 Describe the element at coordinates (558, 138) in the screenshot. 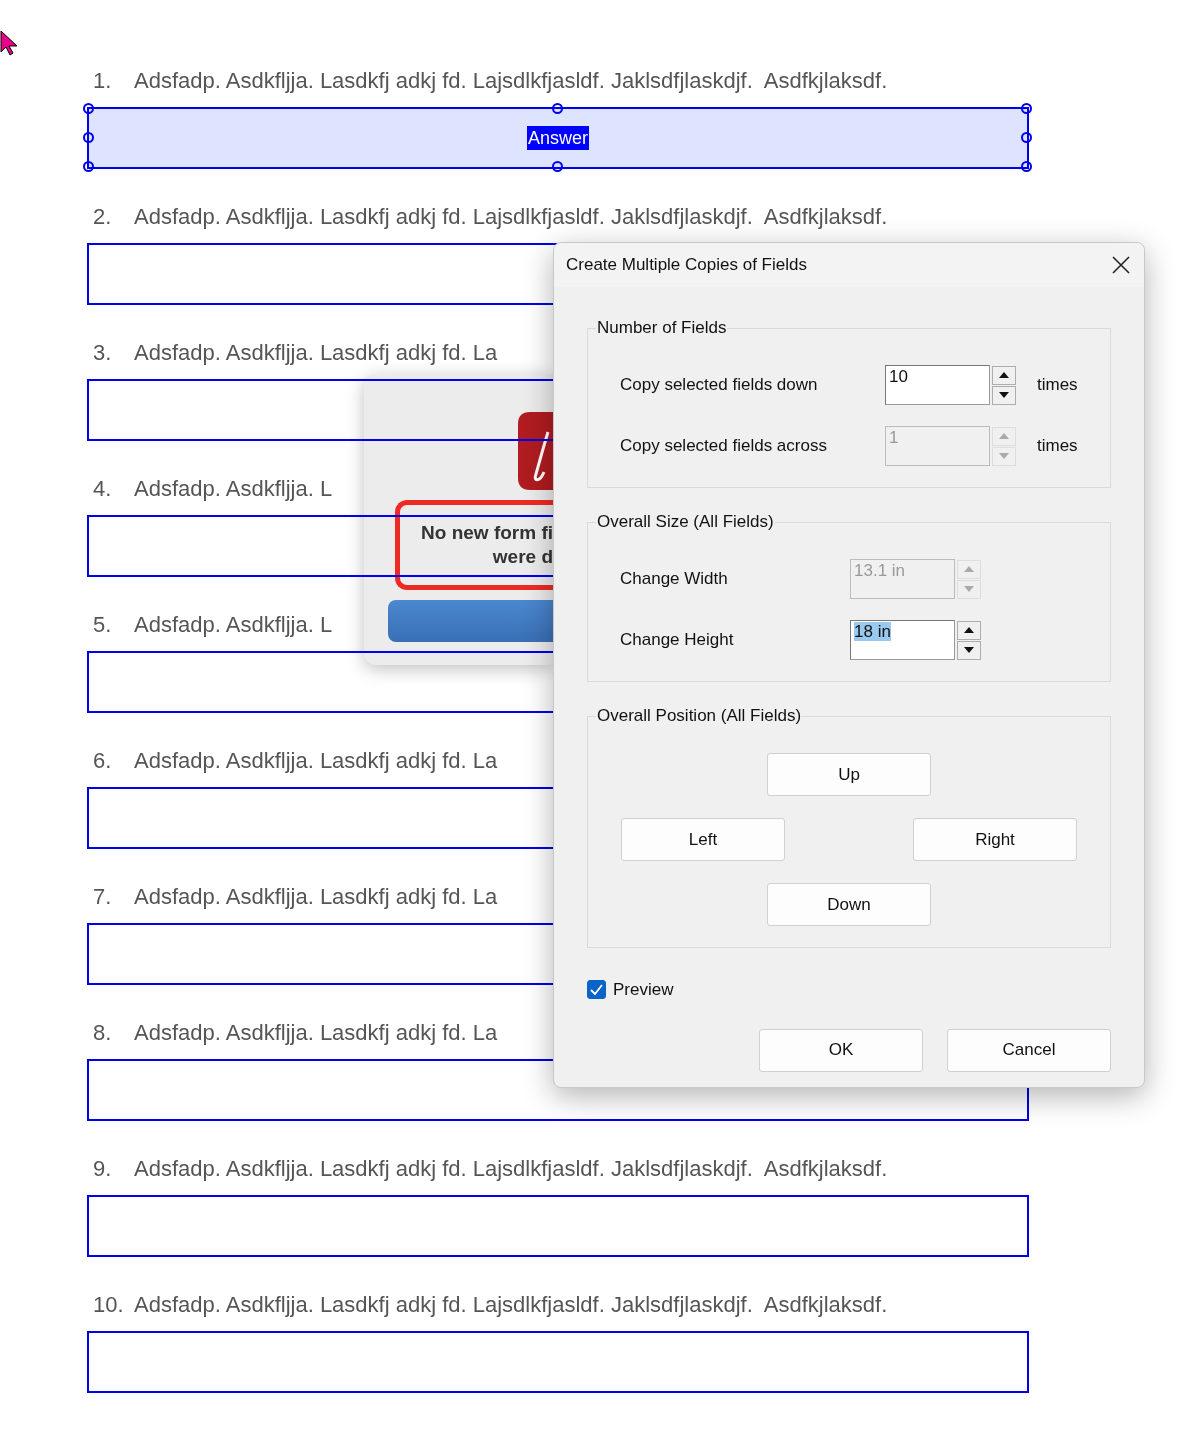

I see `field-name: Answer` at that location.